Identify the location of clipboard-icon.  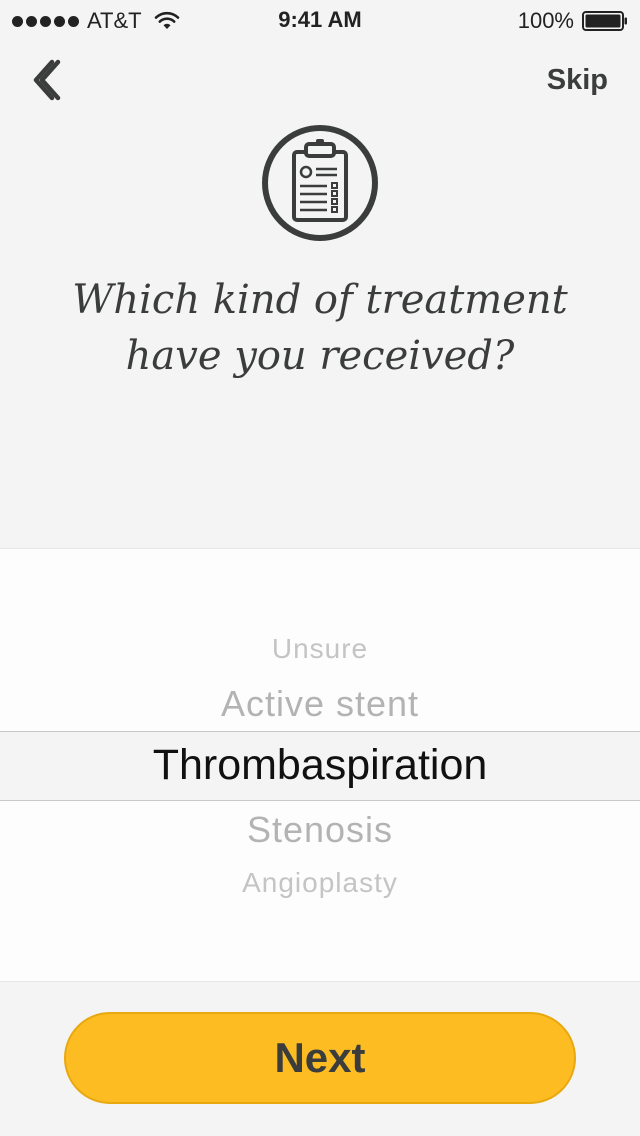
(320, 183).